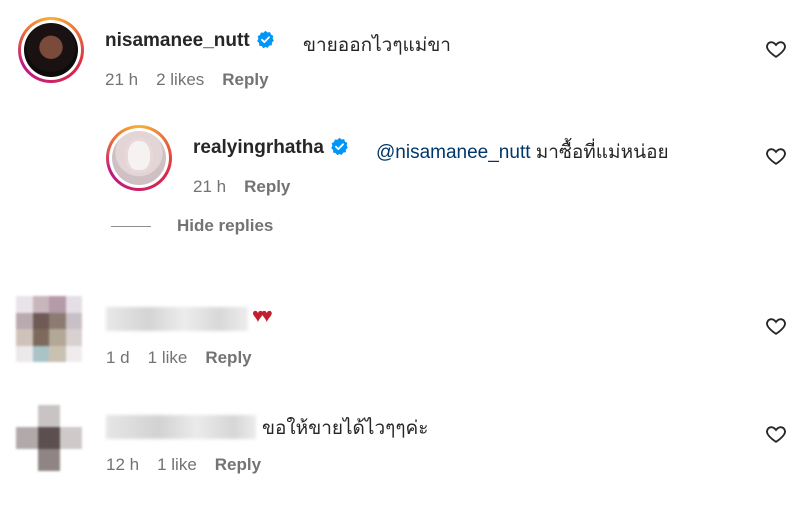 The image size is (800, 509). What do you see at coordinates (118, 357) in the screenshot?
I see `comment-time: 1 d` at bounding box center [118, 357].